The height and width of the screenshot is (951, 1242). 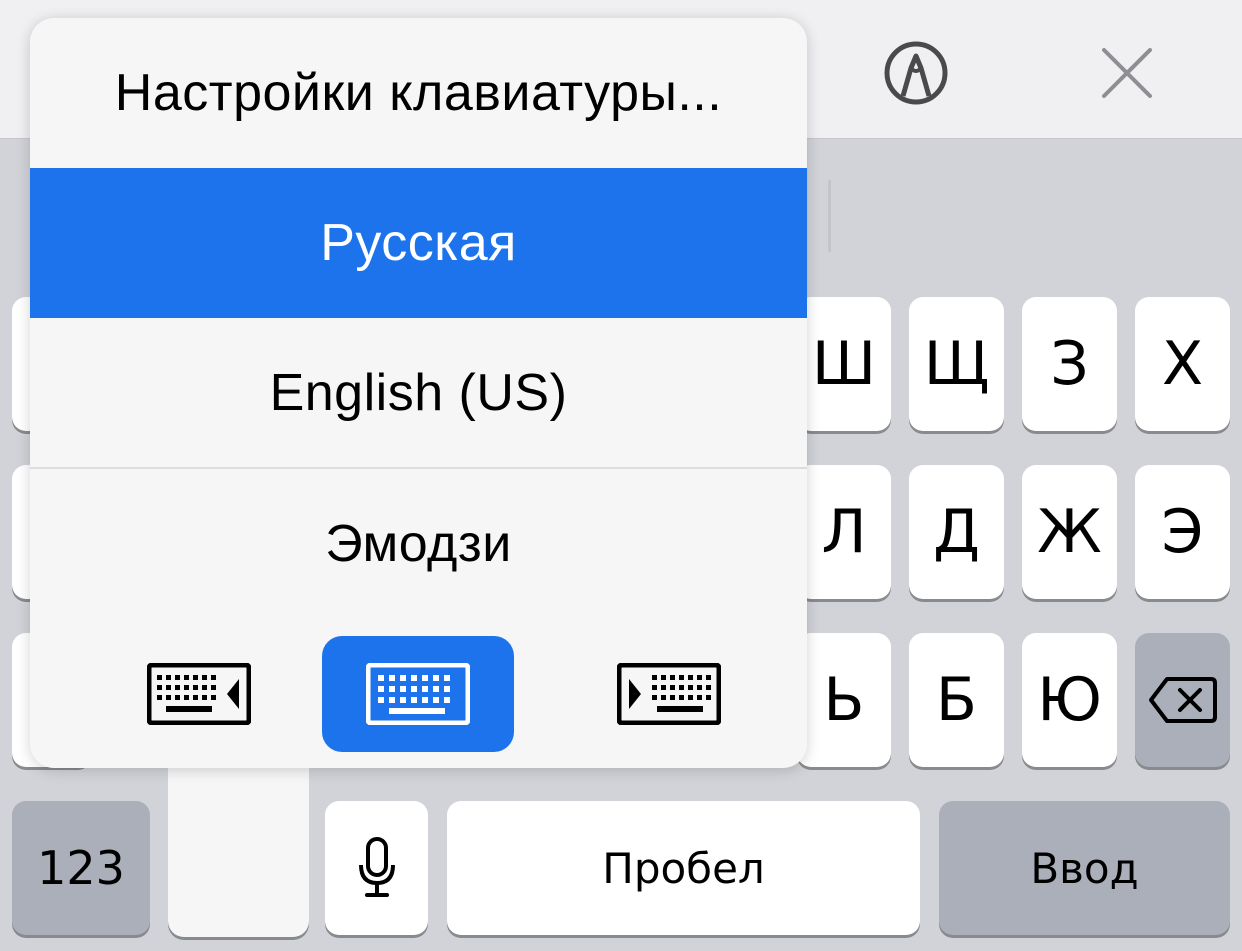 What do you see at coordinates (1127, 73) in the screenshot?
I see `close-x-icon` at bounding box center [1127, 73].